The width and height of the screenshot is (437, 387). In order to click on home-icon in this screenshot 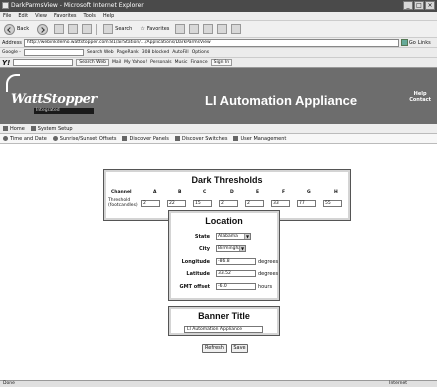, I will do `click(87, 29)`.